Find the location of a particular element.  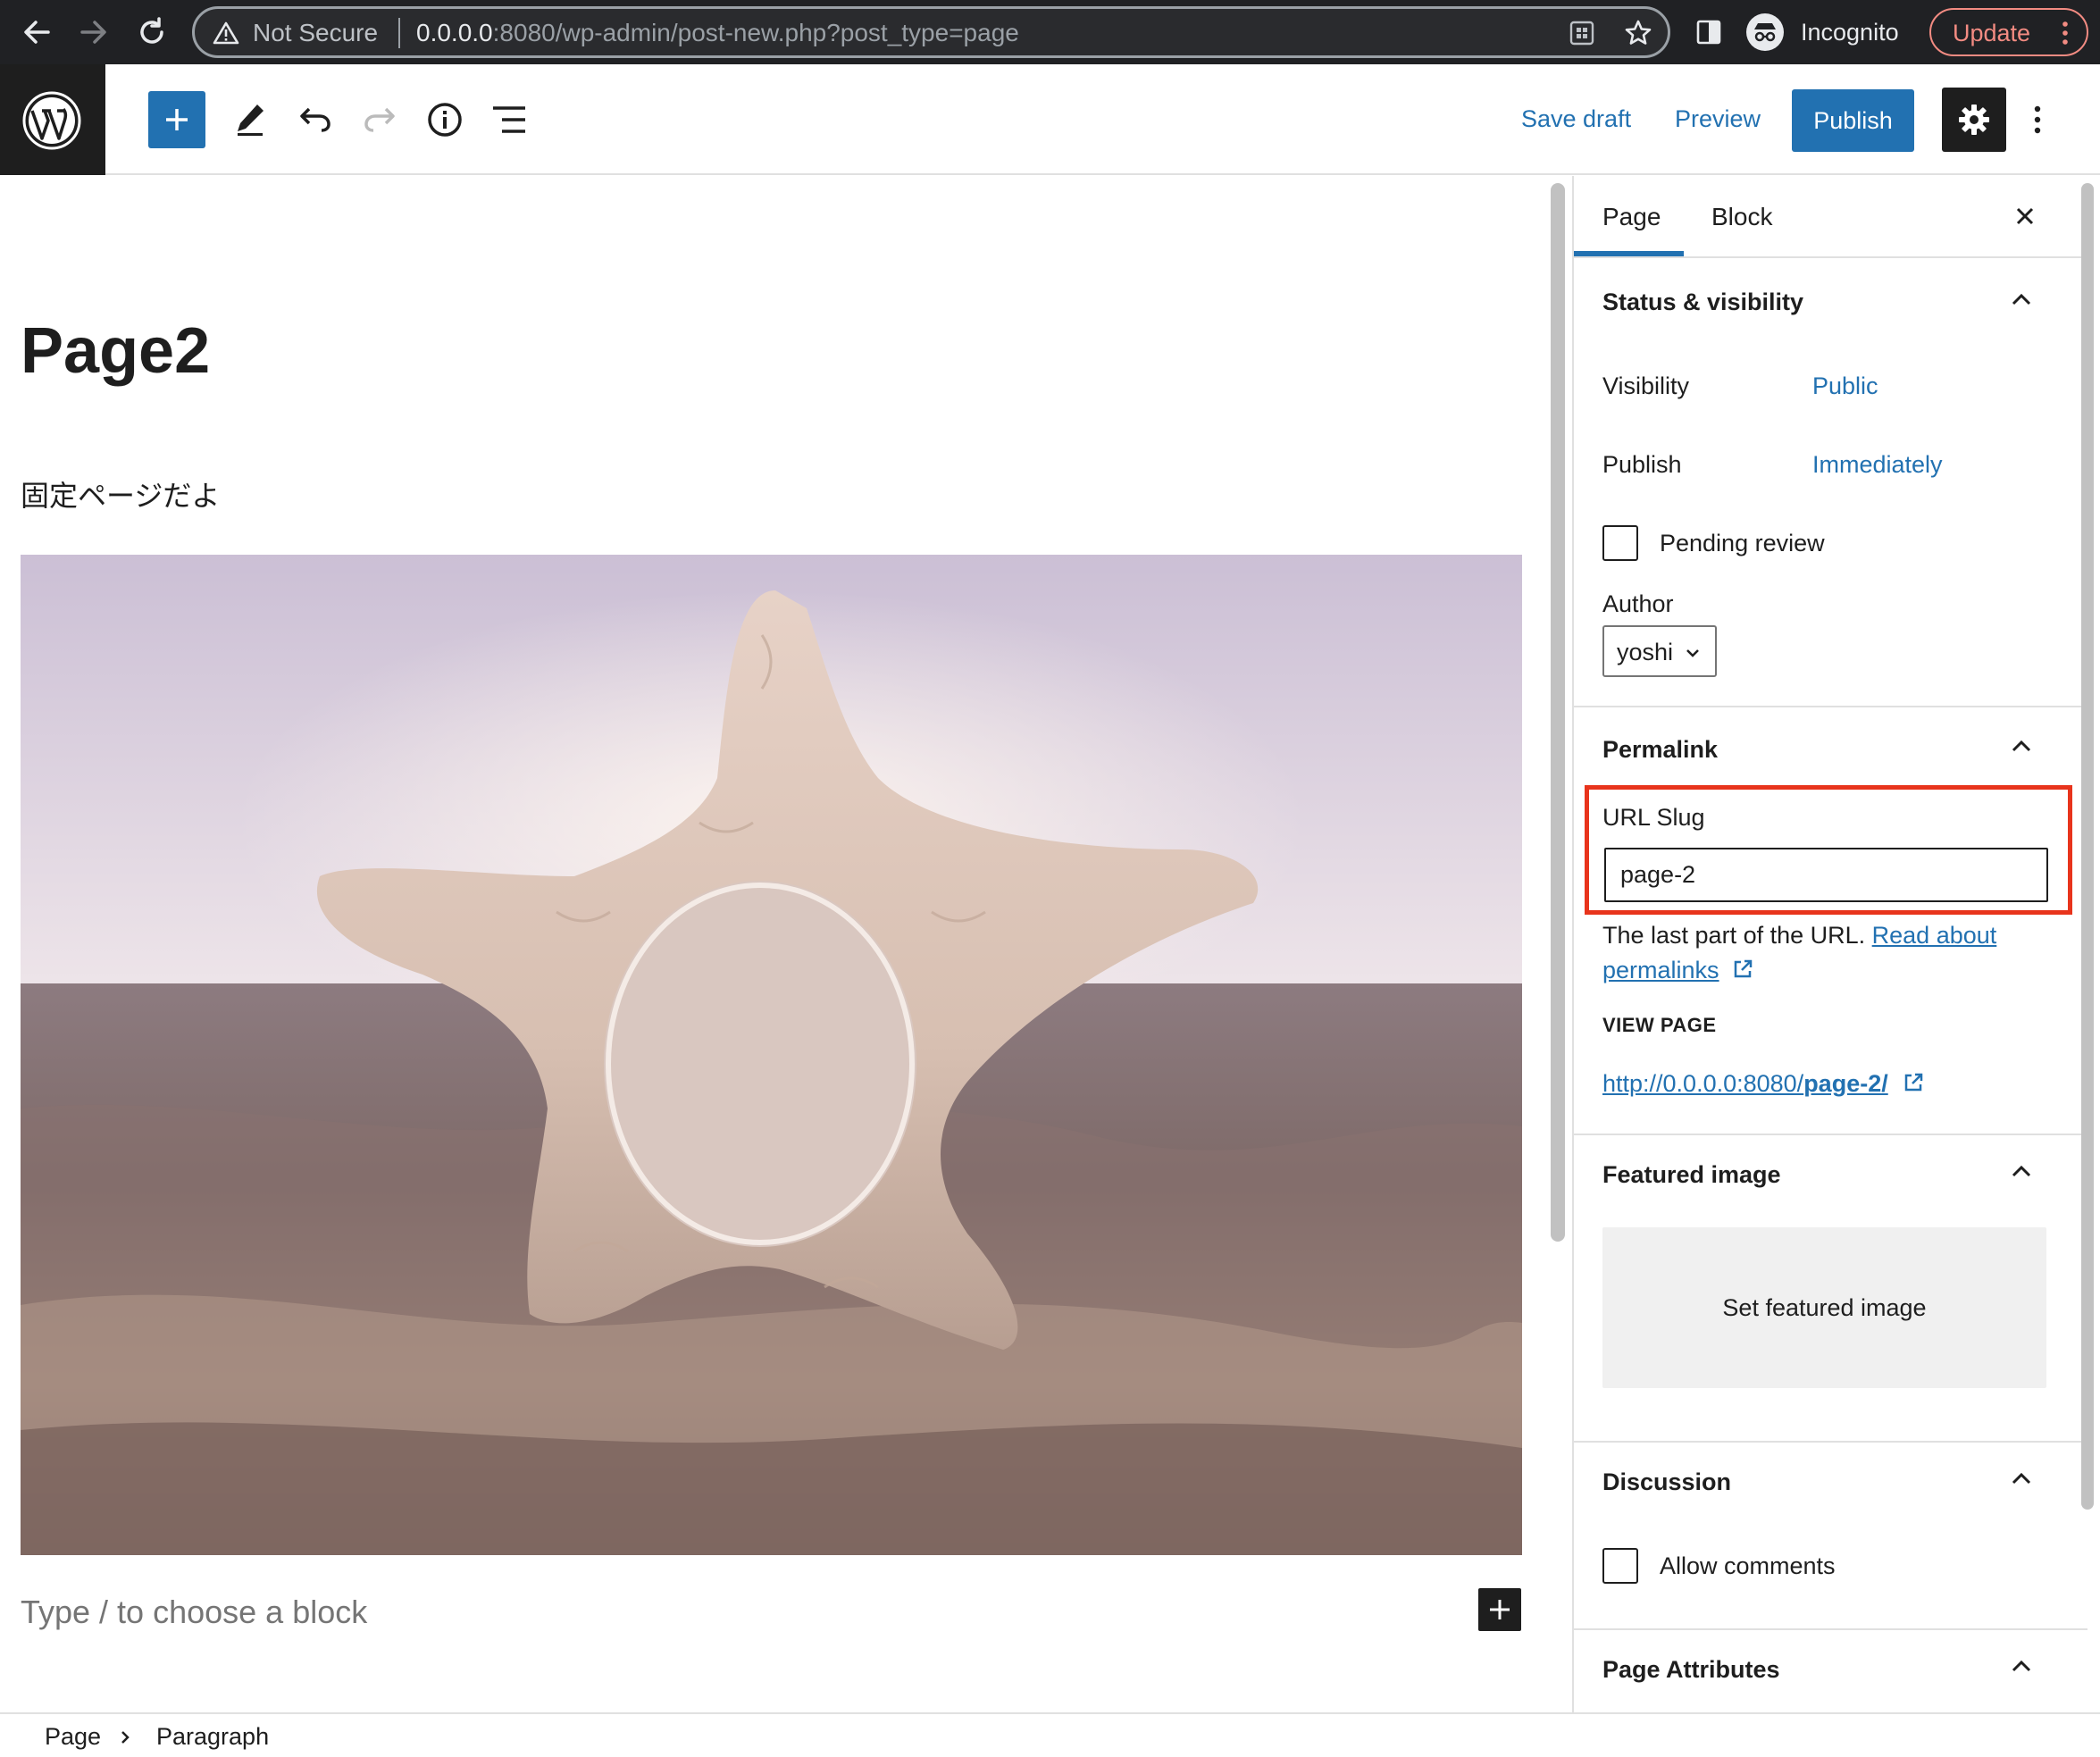

visibility-toggle: Public is located at coordinates (1845, 386).